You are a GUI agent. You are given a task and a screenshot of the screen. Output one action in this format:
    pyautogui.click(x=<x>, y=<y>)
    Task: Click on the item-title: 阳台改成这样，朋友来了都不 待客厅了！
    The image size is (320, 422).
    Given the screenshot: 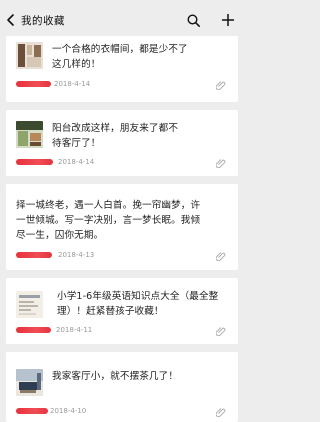 What is the action you would take?
    pyautogui.click(x=115, y=136)
    